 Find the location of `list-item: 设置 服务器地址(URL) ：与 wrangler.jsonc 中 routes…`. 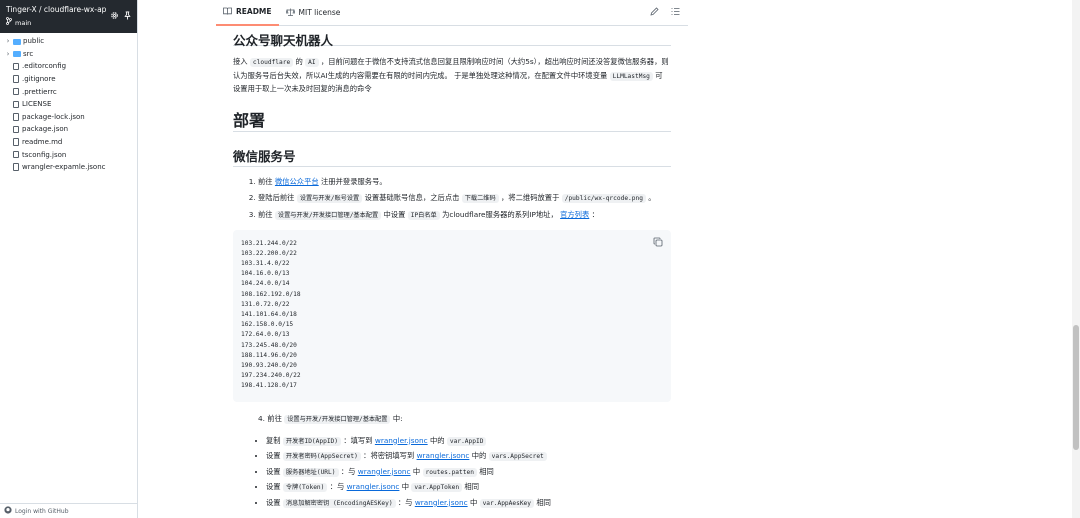

list-item: 设置 服务器地址(URL) ：与 wrangler.jsonc 中 routes… is located at coordinates (468, 473).